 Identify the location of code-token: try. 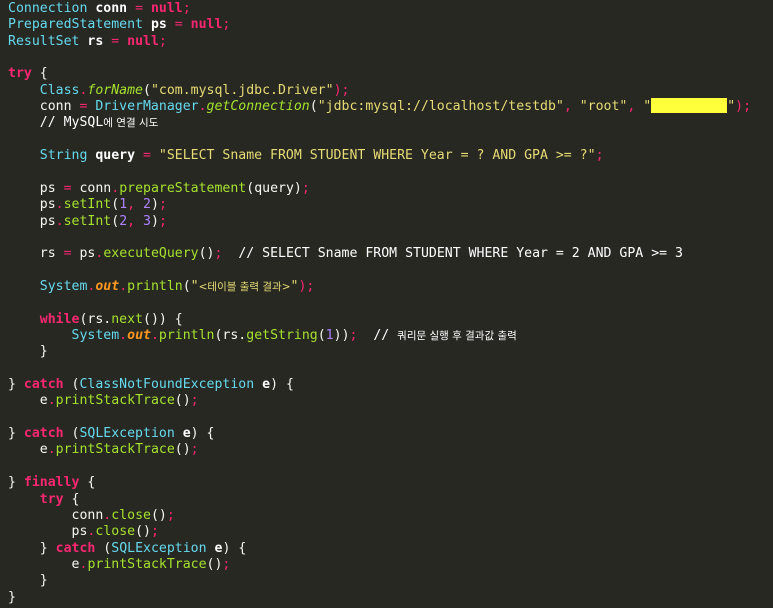
(51, 499).